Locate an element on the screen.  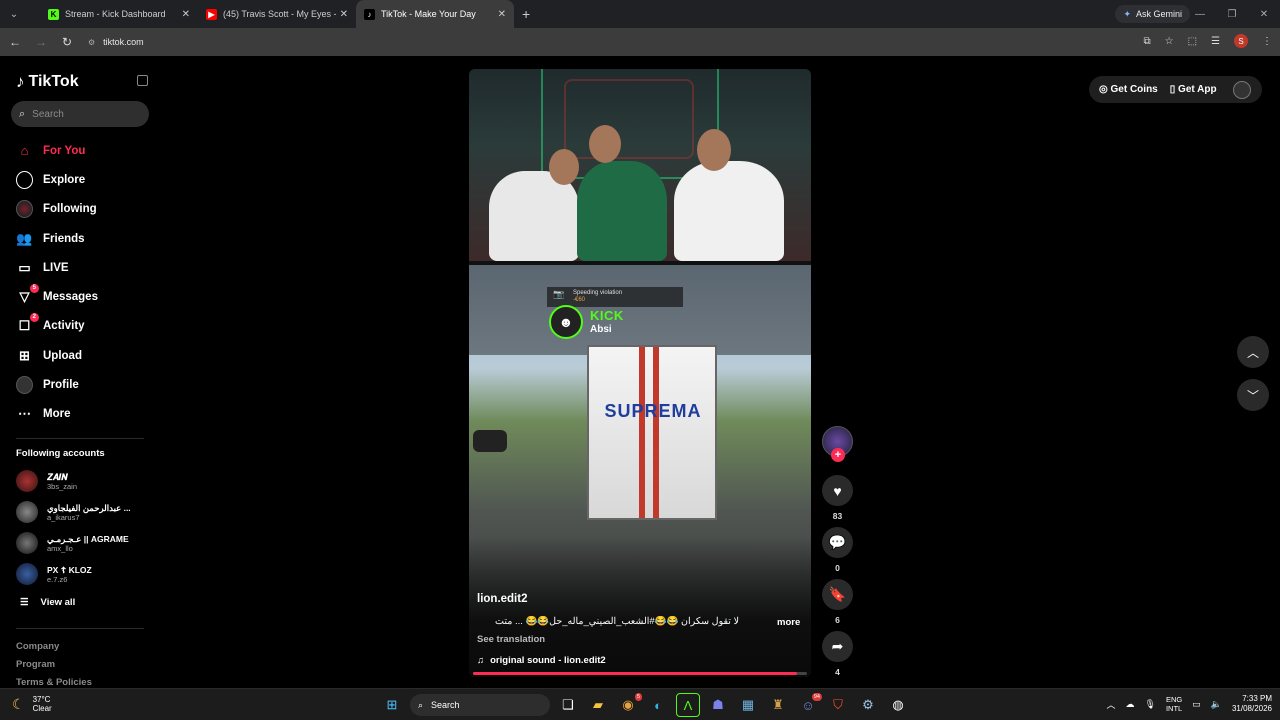
extensions-icon: ⬚ is located at coordinates (1192, 41).